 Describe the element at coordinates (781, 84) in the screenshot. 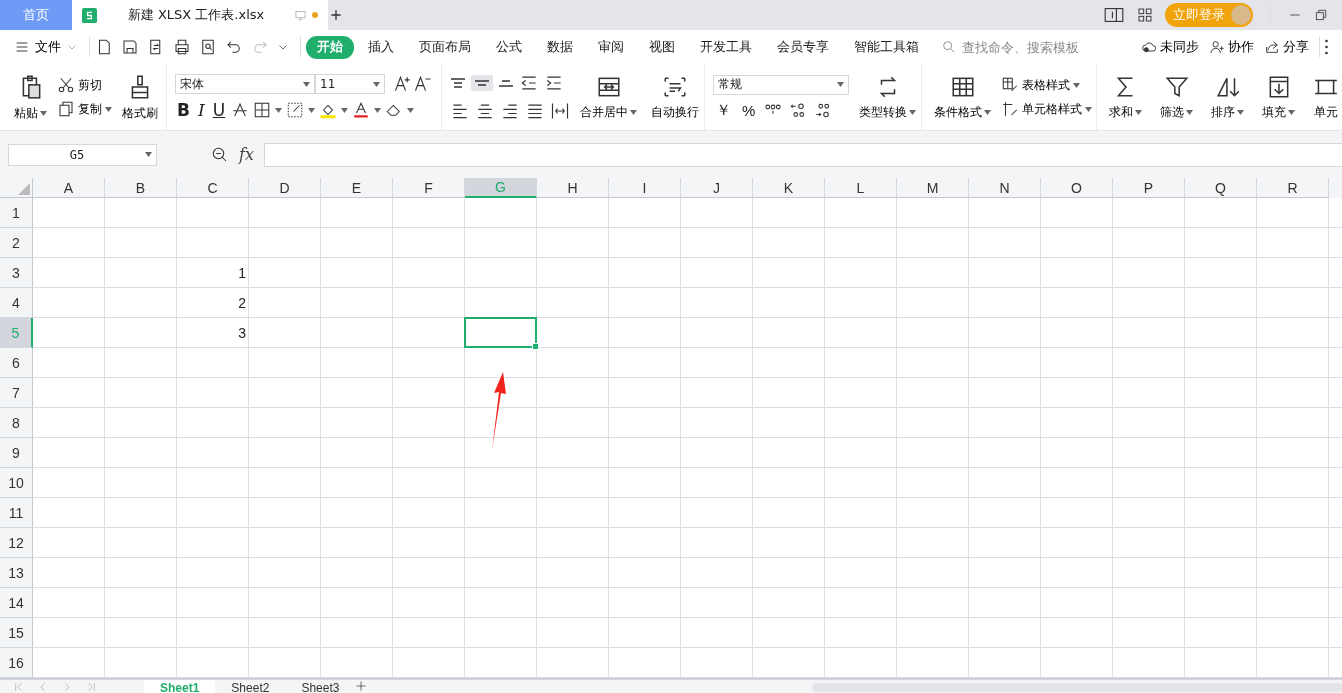

I see `number-format-field: 常规` at that location.